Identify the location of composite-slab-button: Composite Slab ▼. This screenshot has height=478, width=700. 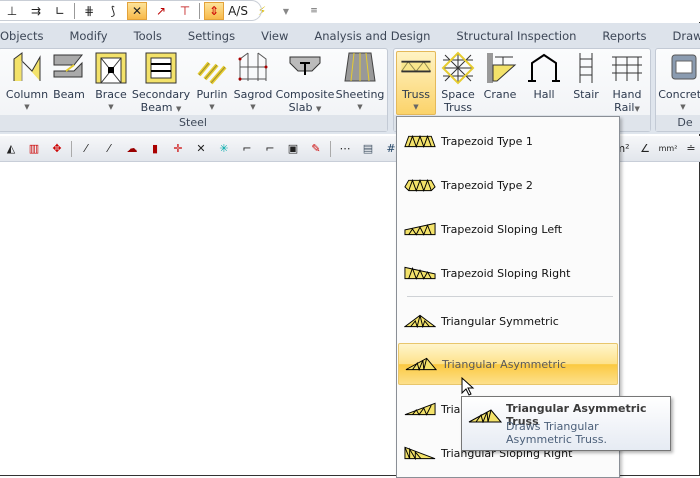
(305, 83).